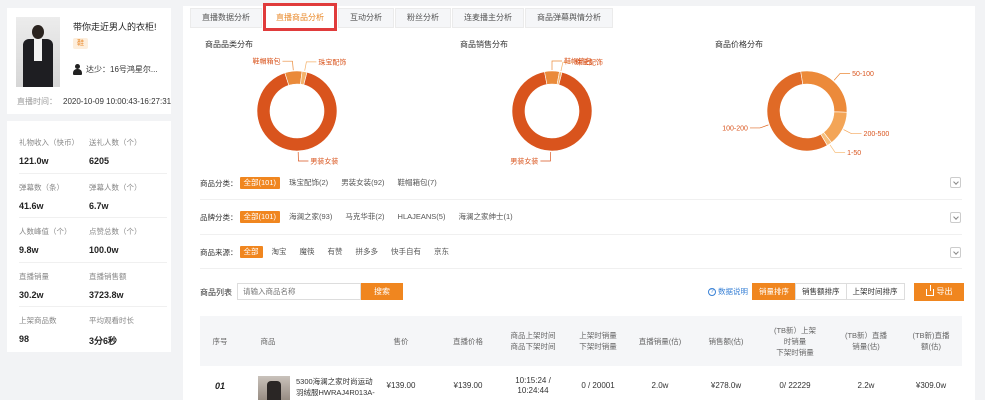 The height and width of the screenshot is (400, 985). What do you see at coordinates (266, 61) in the screenshot?
I see `slice-label: 鞋帽箱包` at bounding box center [266, 61].